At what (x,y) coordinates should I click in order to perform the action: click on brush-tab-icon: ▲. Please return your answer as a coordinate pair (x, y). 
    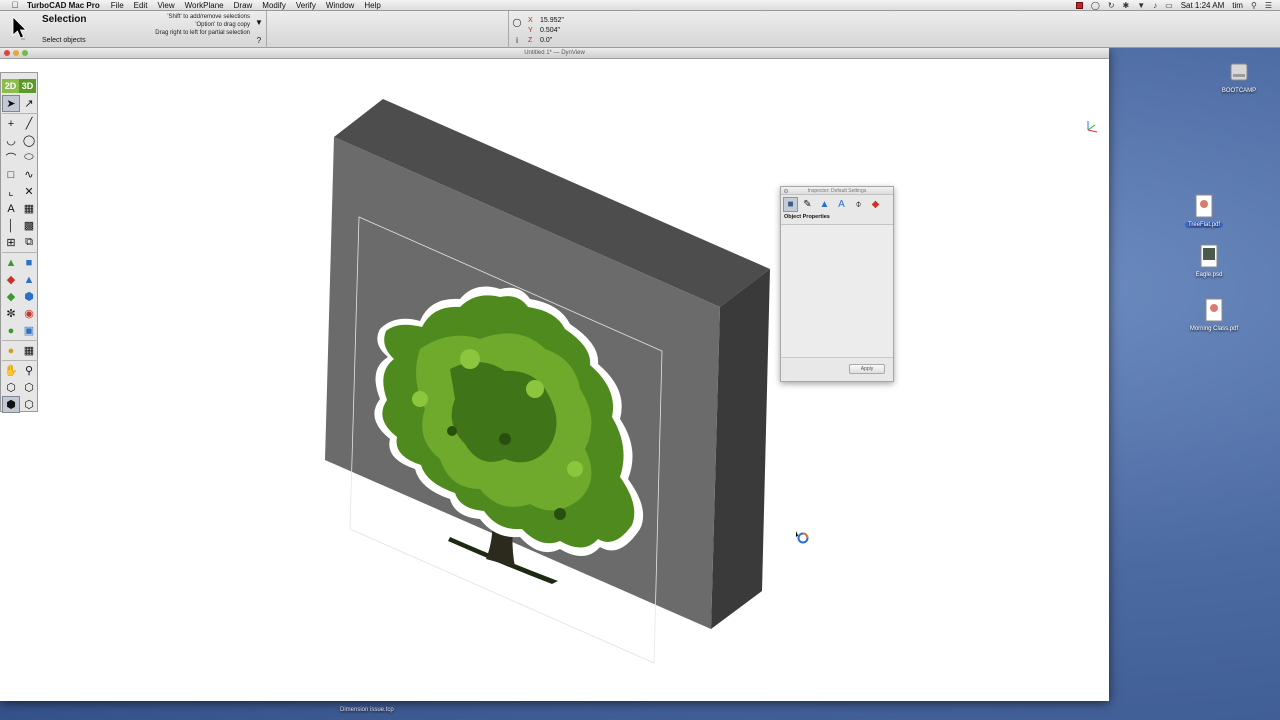
    Looking at the image, I should click on (824, 204).